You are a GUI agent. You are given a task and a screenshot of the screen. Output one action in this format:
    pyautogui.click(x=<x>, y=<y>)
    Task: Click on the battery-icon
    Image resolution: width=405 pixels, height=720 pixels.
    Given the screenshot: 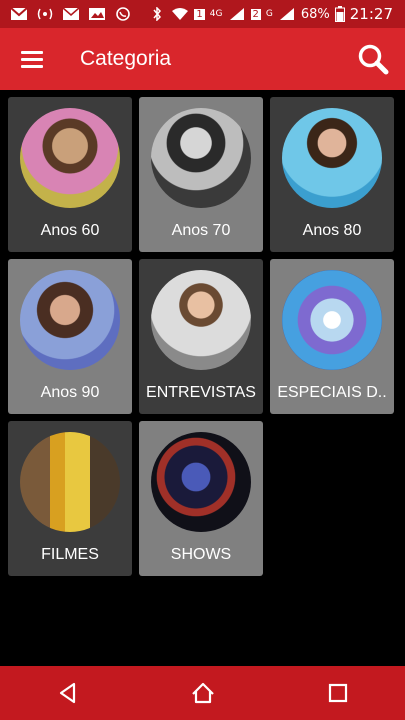 What is the action you would take?
    pyautogui.click(x=339, y=14)
    